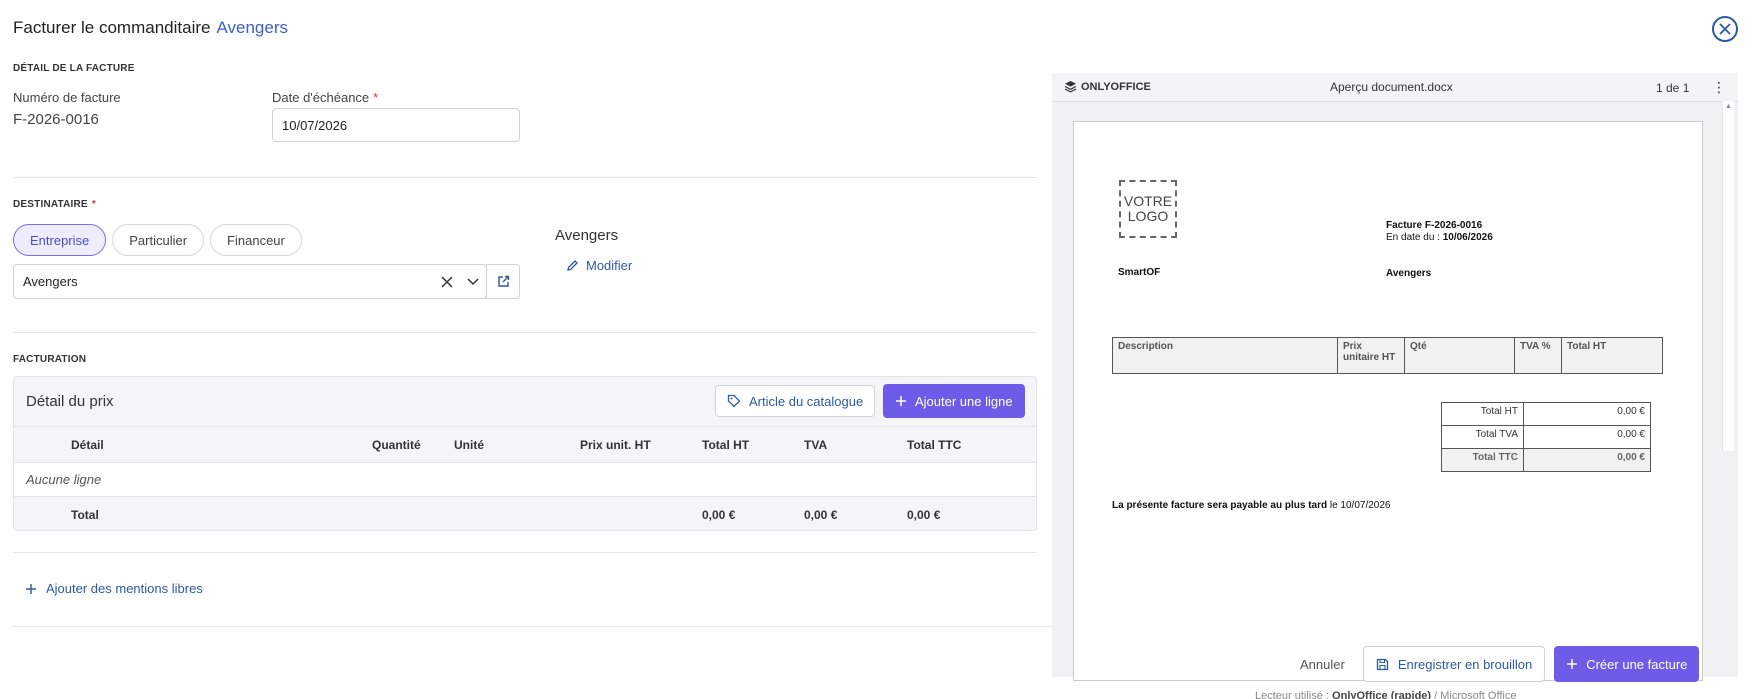  I want to click on cancel-button: Annuler, so click(1322, 664).